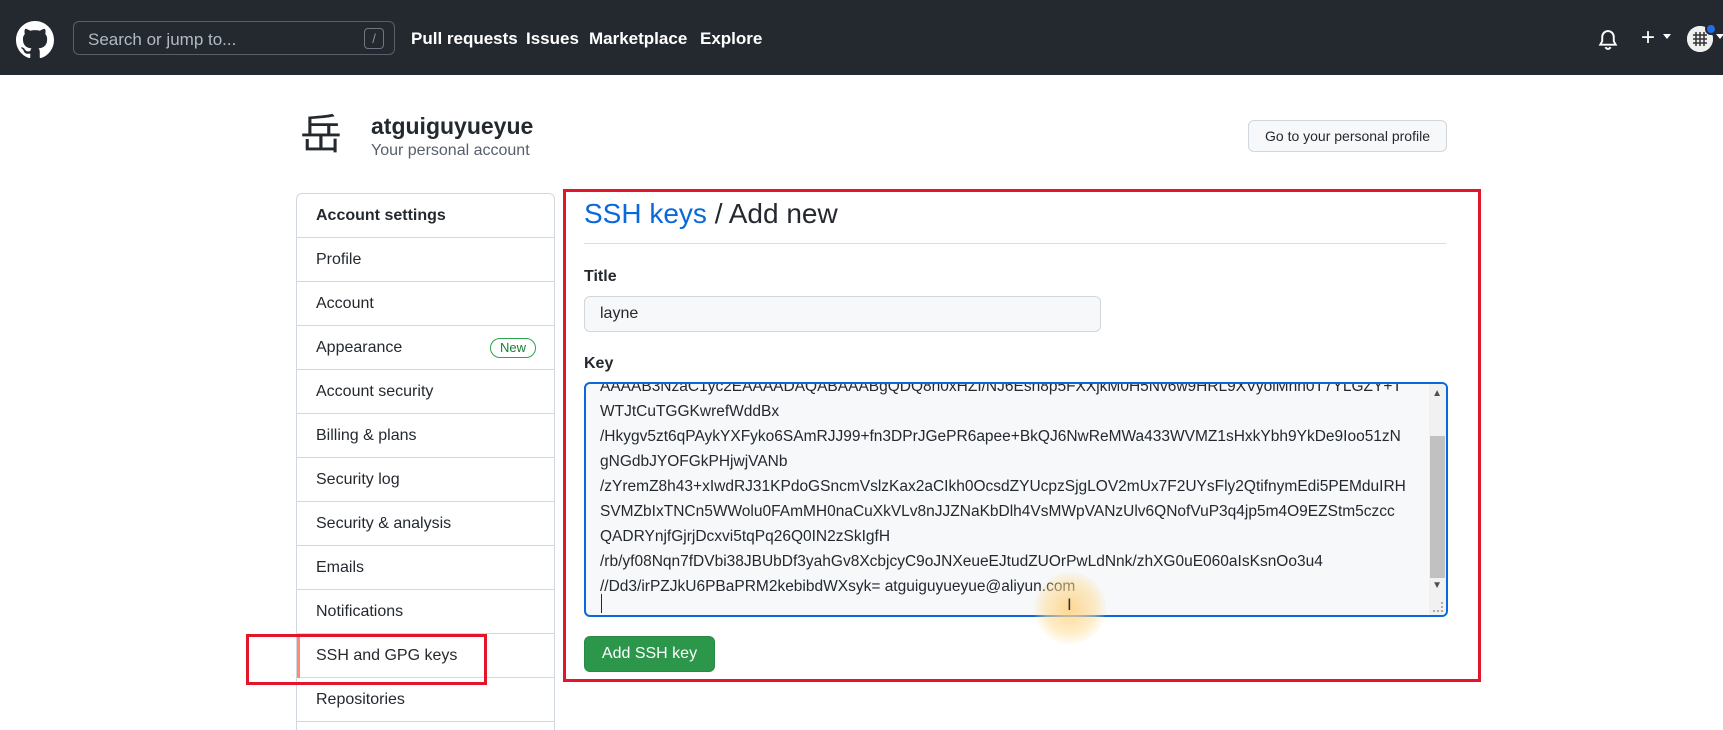  What do you see at coordinates (464, 39) in the screenshot?
I see `nav-pull-requests: Pull requests` at bounding box center [464, 39].